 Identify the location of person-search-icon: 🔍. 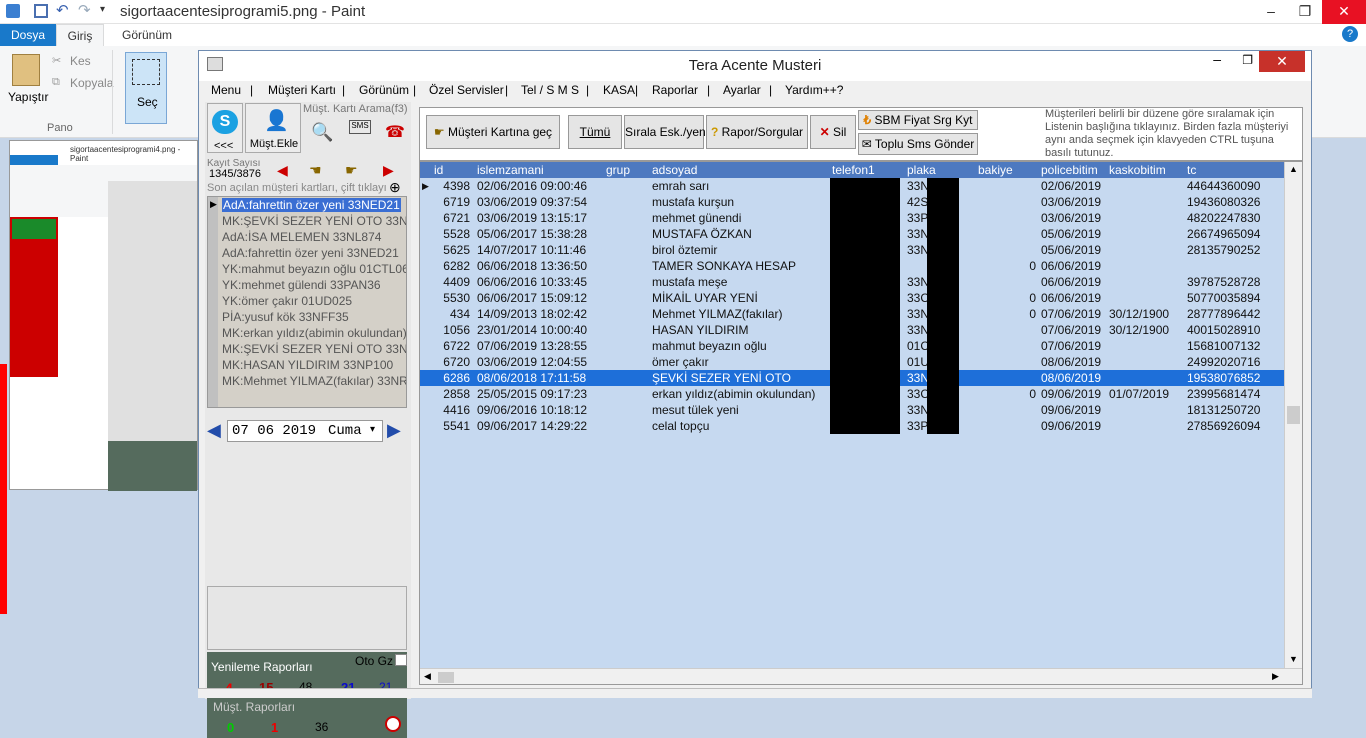
(322, 132).